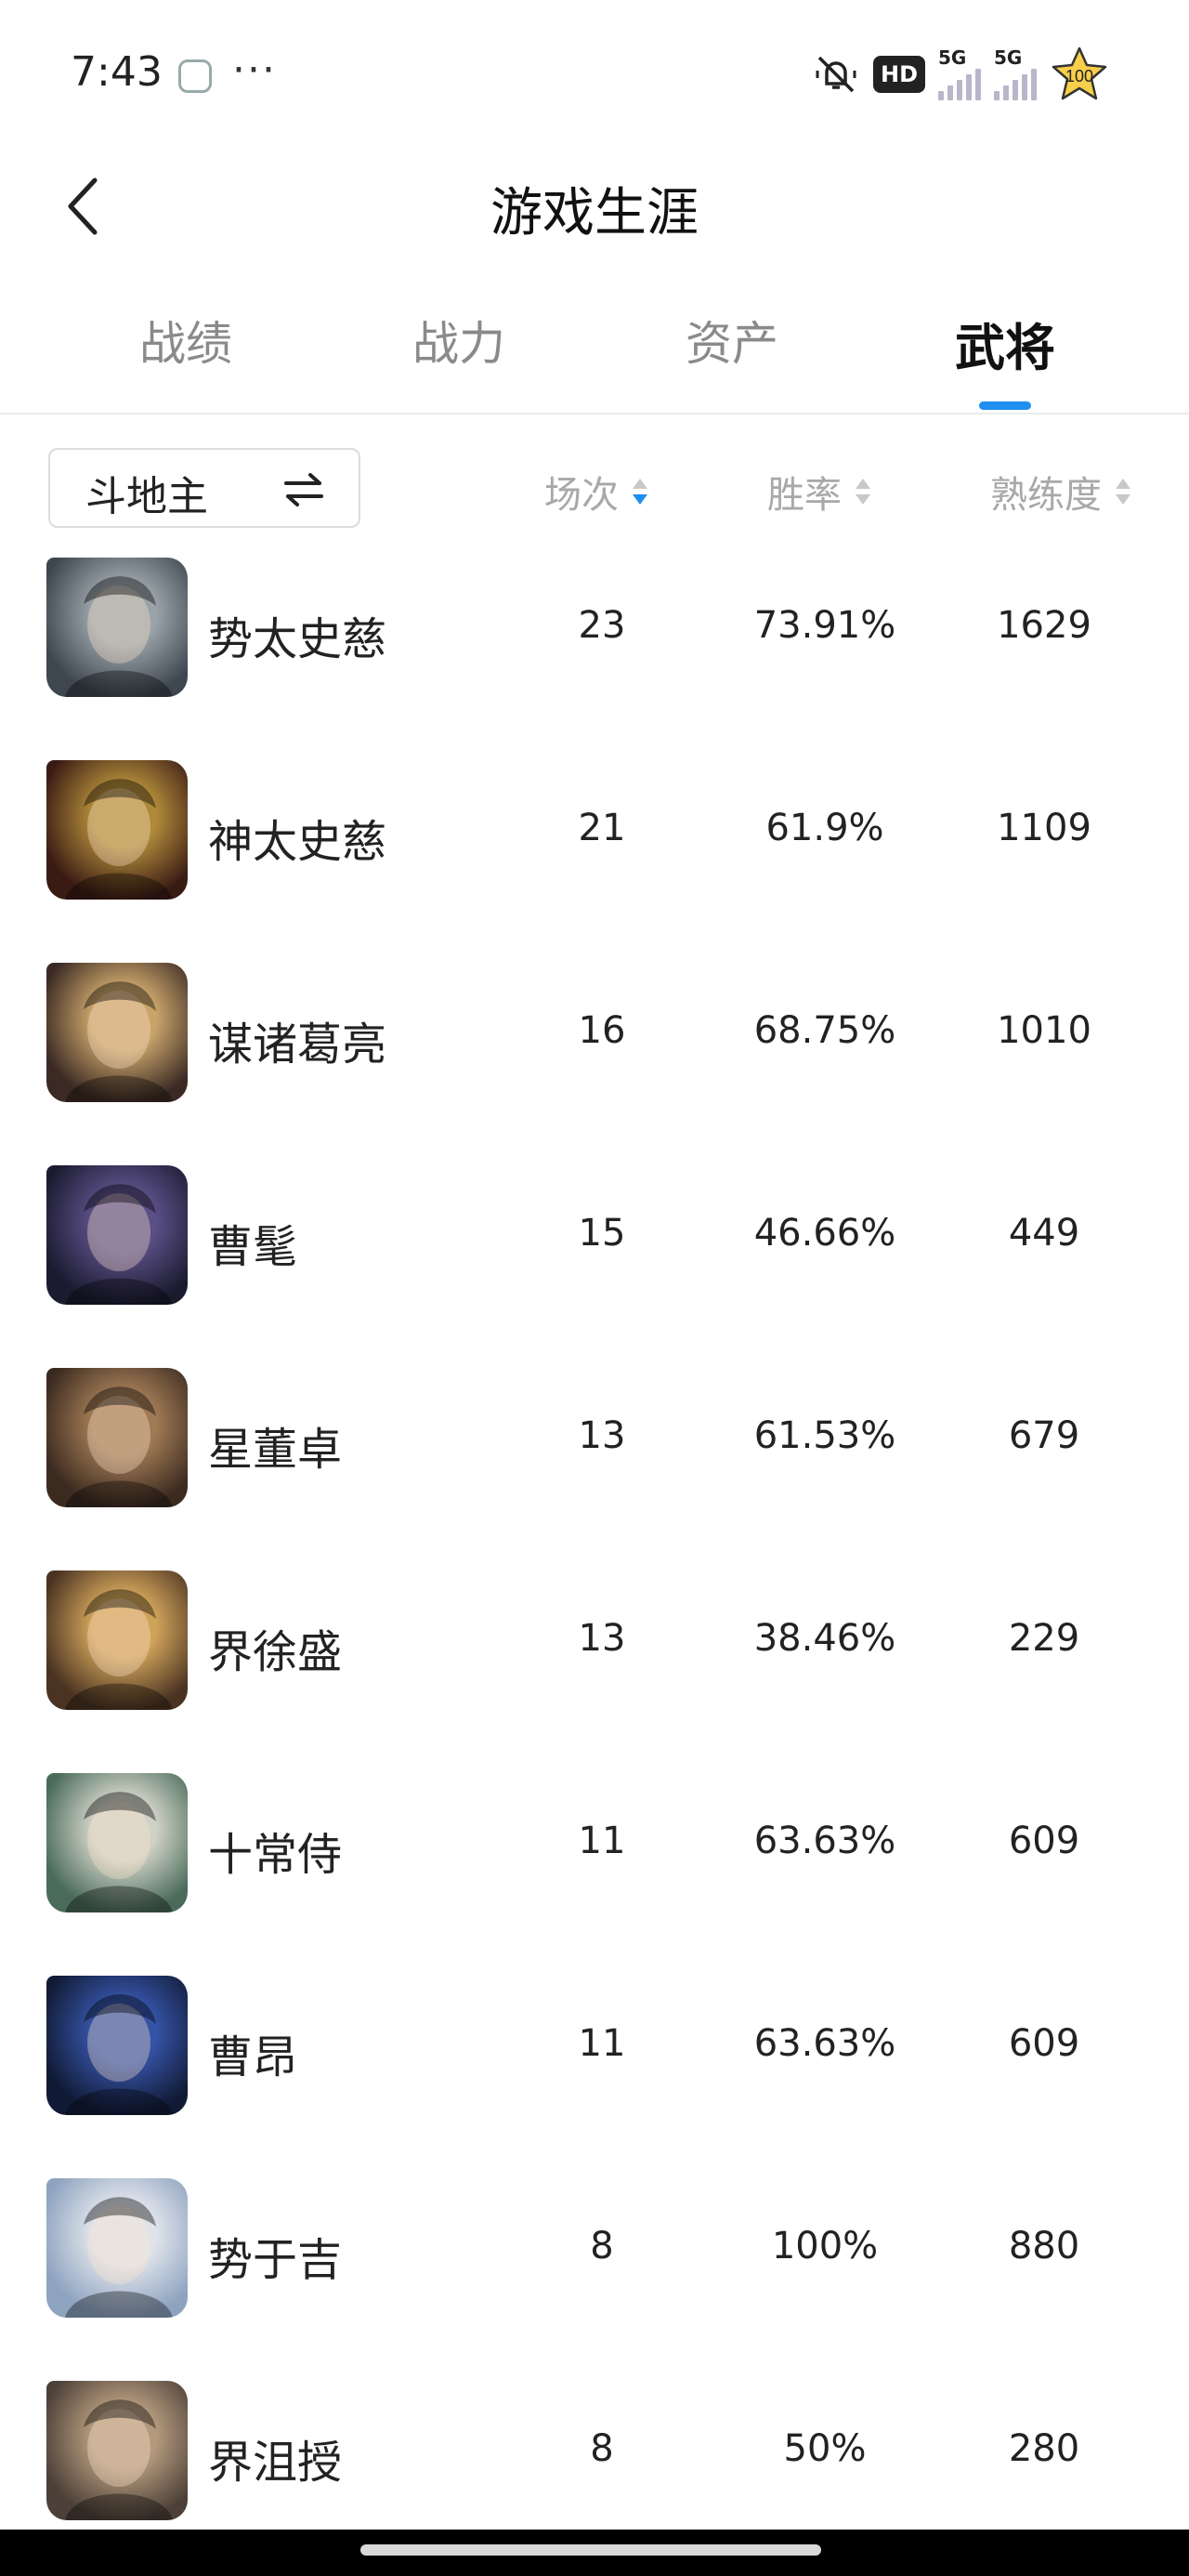  Describe the element at coordinates (275, 1855) in the screenshot. I see `hero-name: 十常侍` at that location.